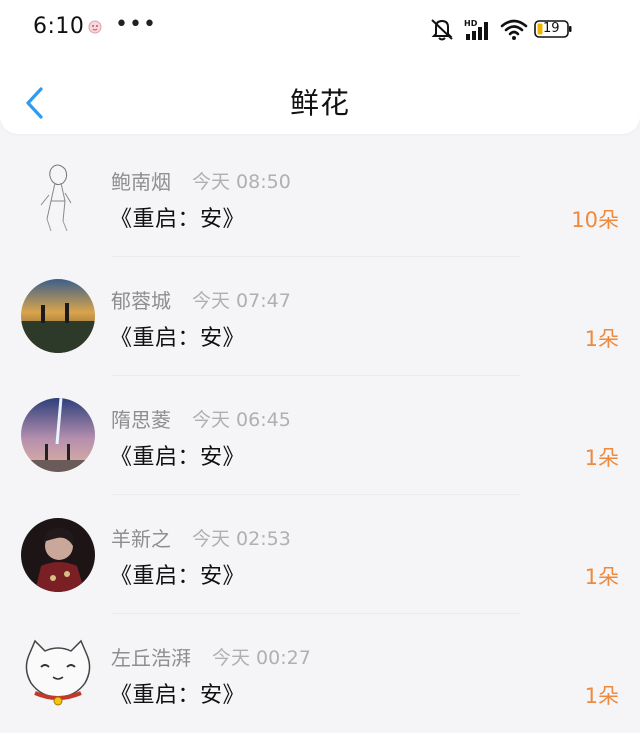  I want to click on status-bar: 6:10 ••• HD 19, so click(320, 30).